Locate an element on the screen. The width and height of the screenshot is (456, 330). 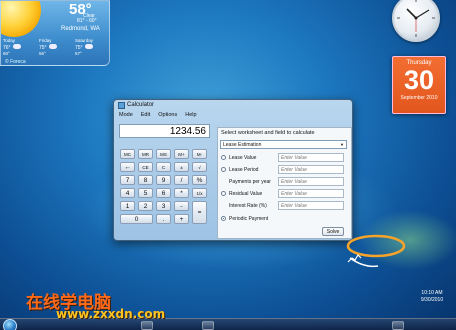
forecast-day: Saturday 75° 57° is located at coordinates (90, 47).